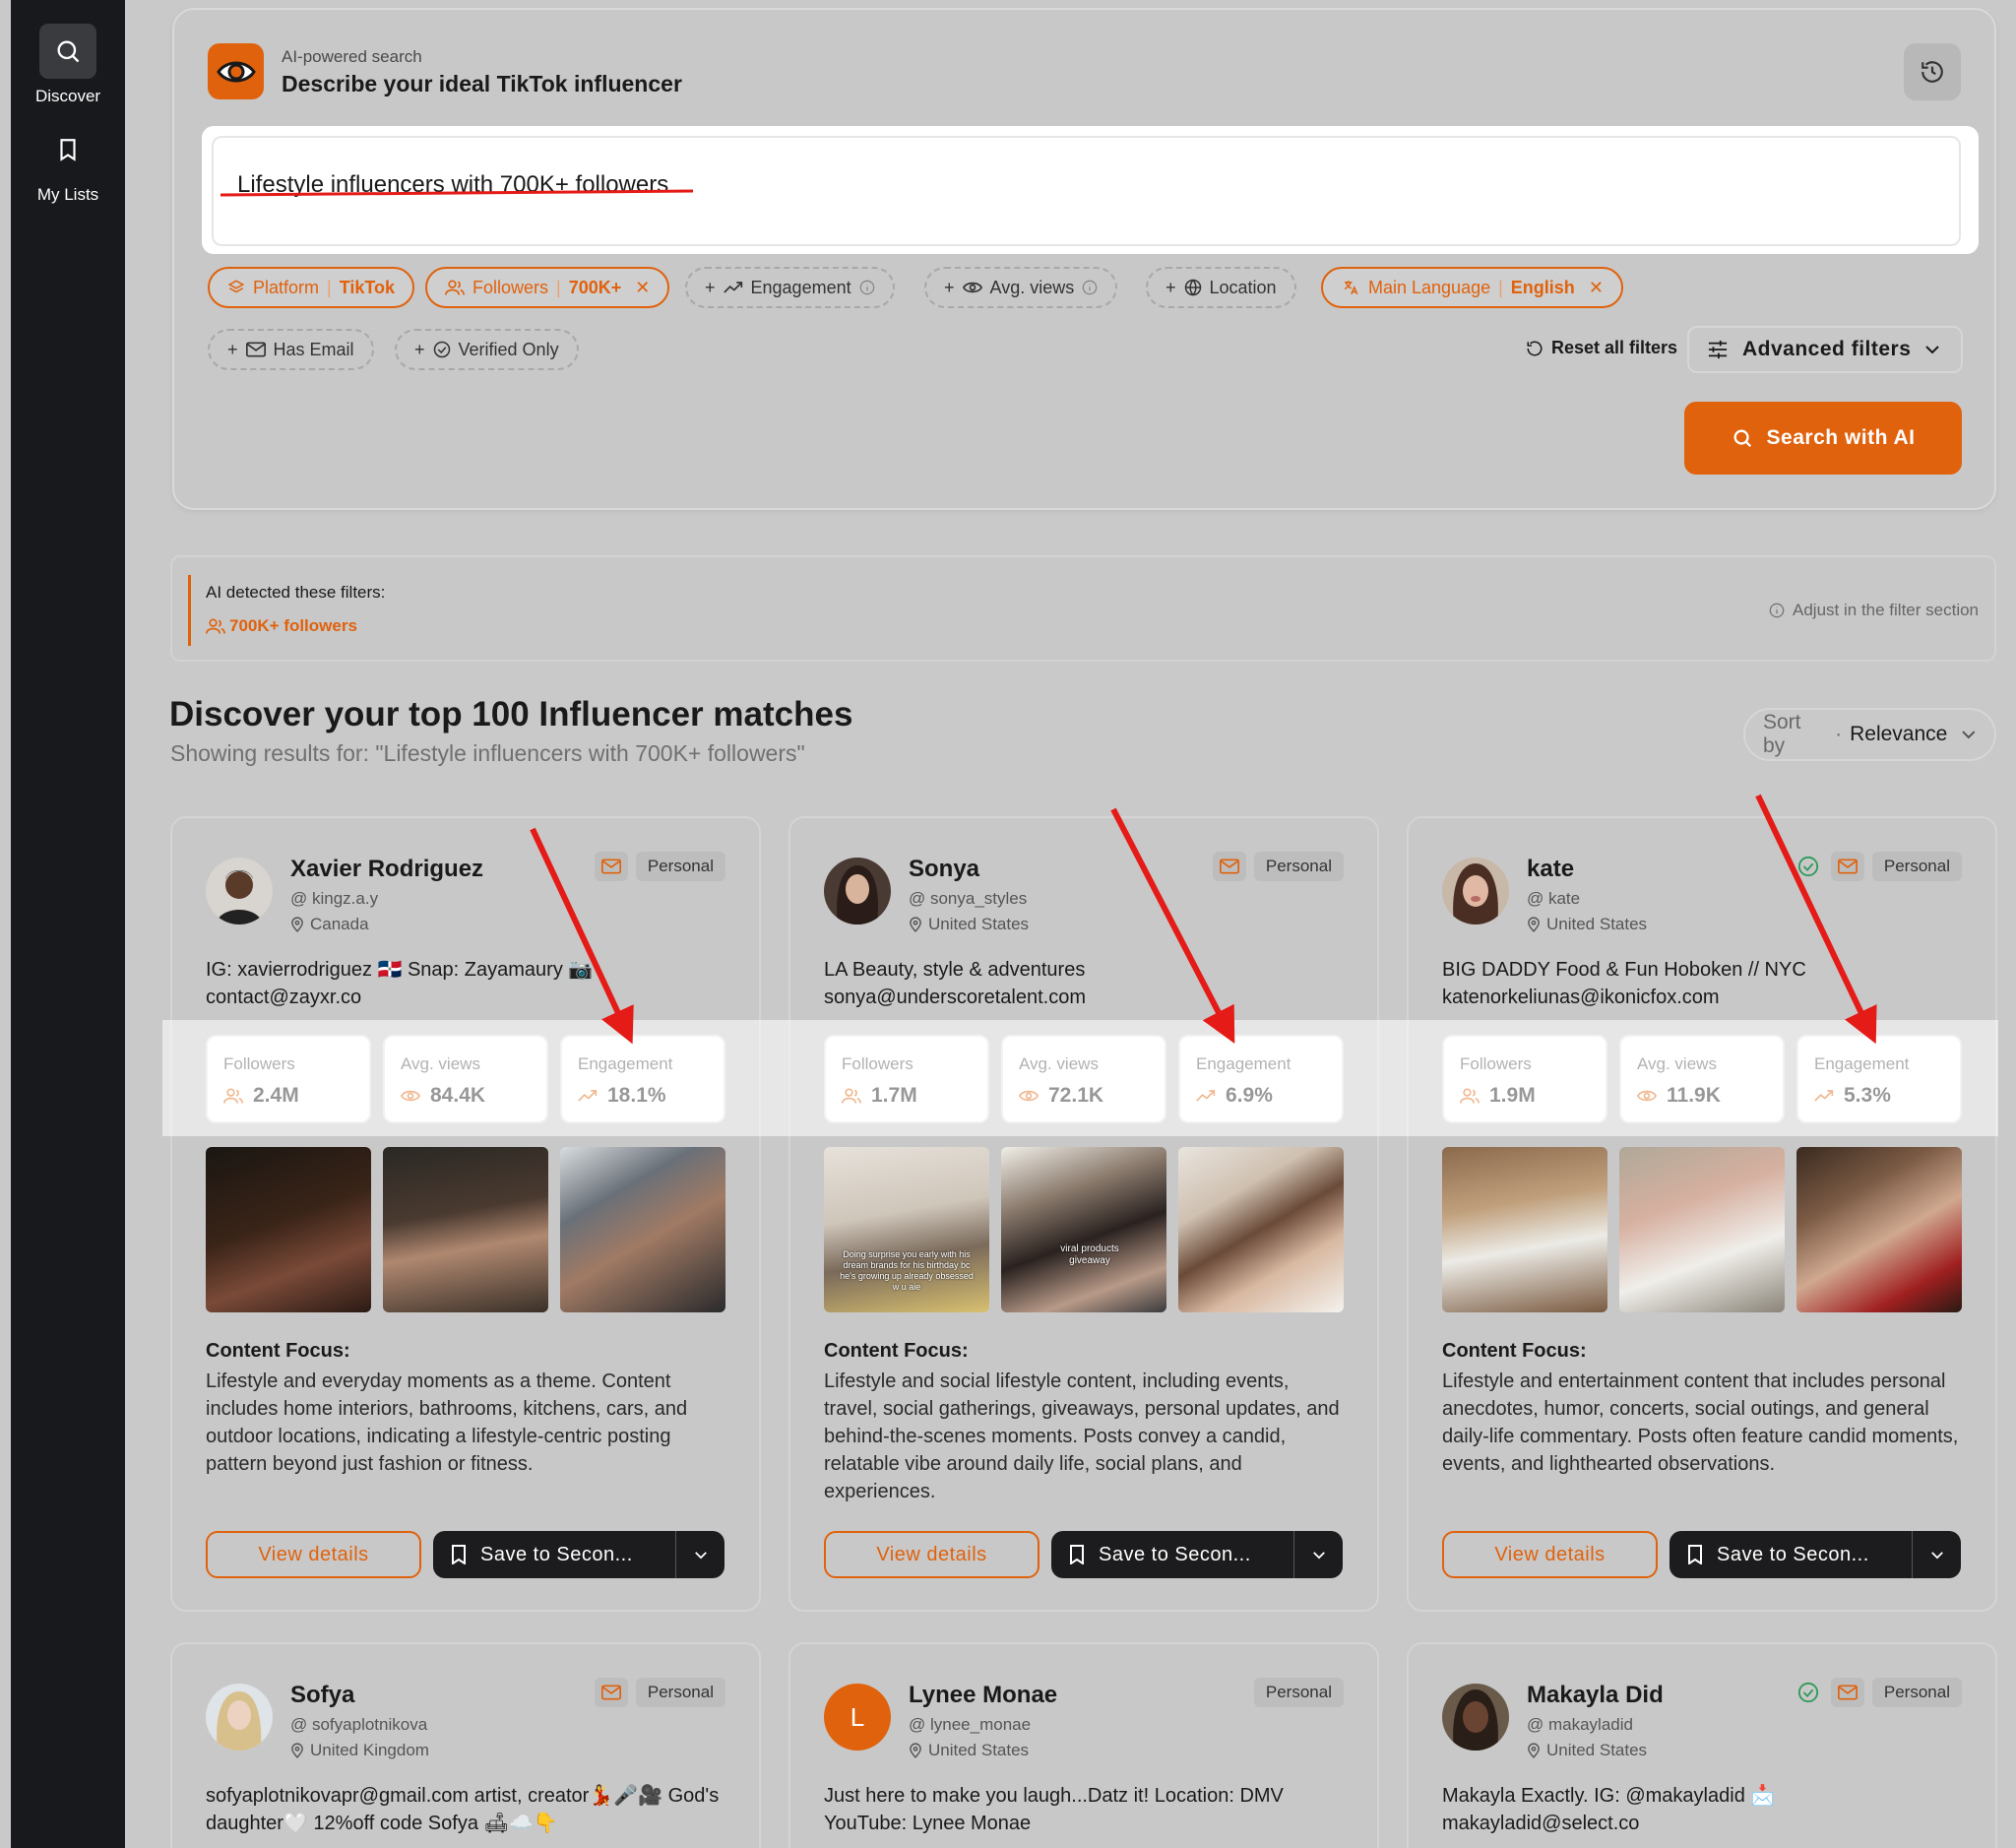 The image size is (2016, 1848). Describe the element at coordinates (1472, 287) in the screenshot. I see `chip-main-language: Main Language | English ✕` at that location.